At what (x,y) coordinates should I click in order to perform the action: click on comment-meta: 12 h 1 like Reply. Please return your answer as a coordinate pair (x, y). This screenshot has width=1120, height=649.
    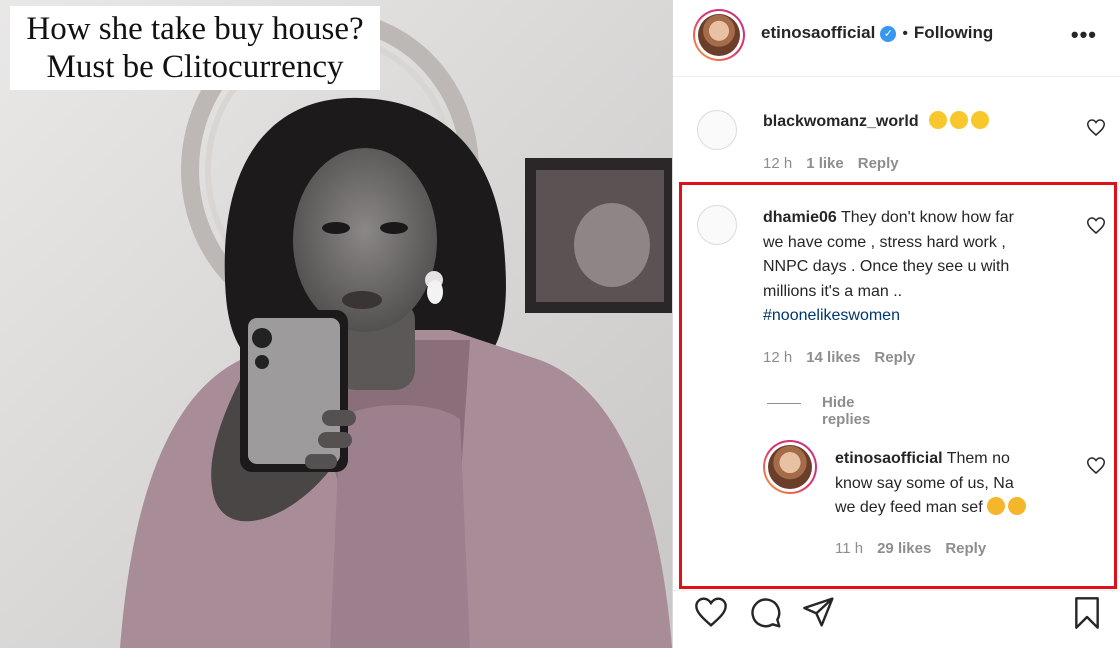
    Looking at the image, I should click on (838, 163).